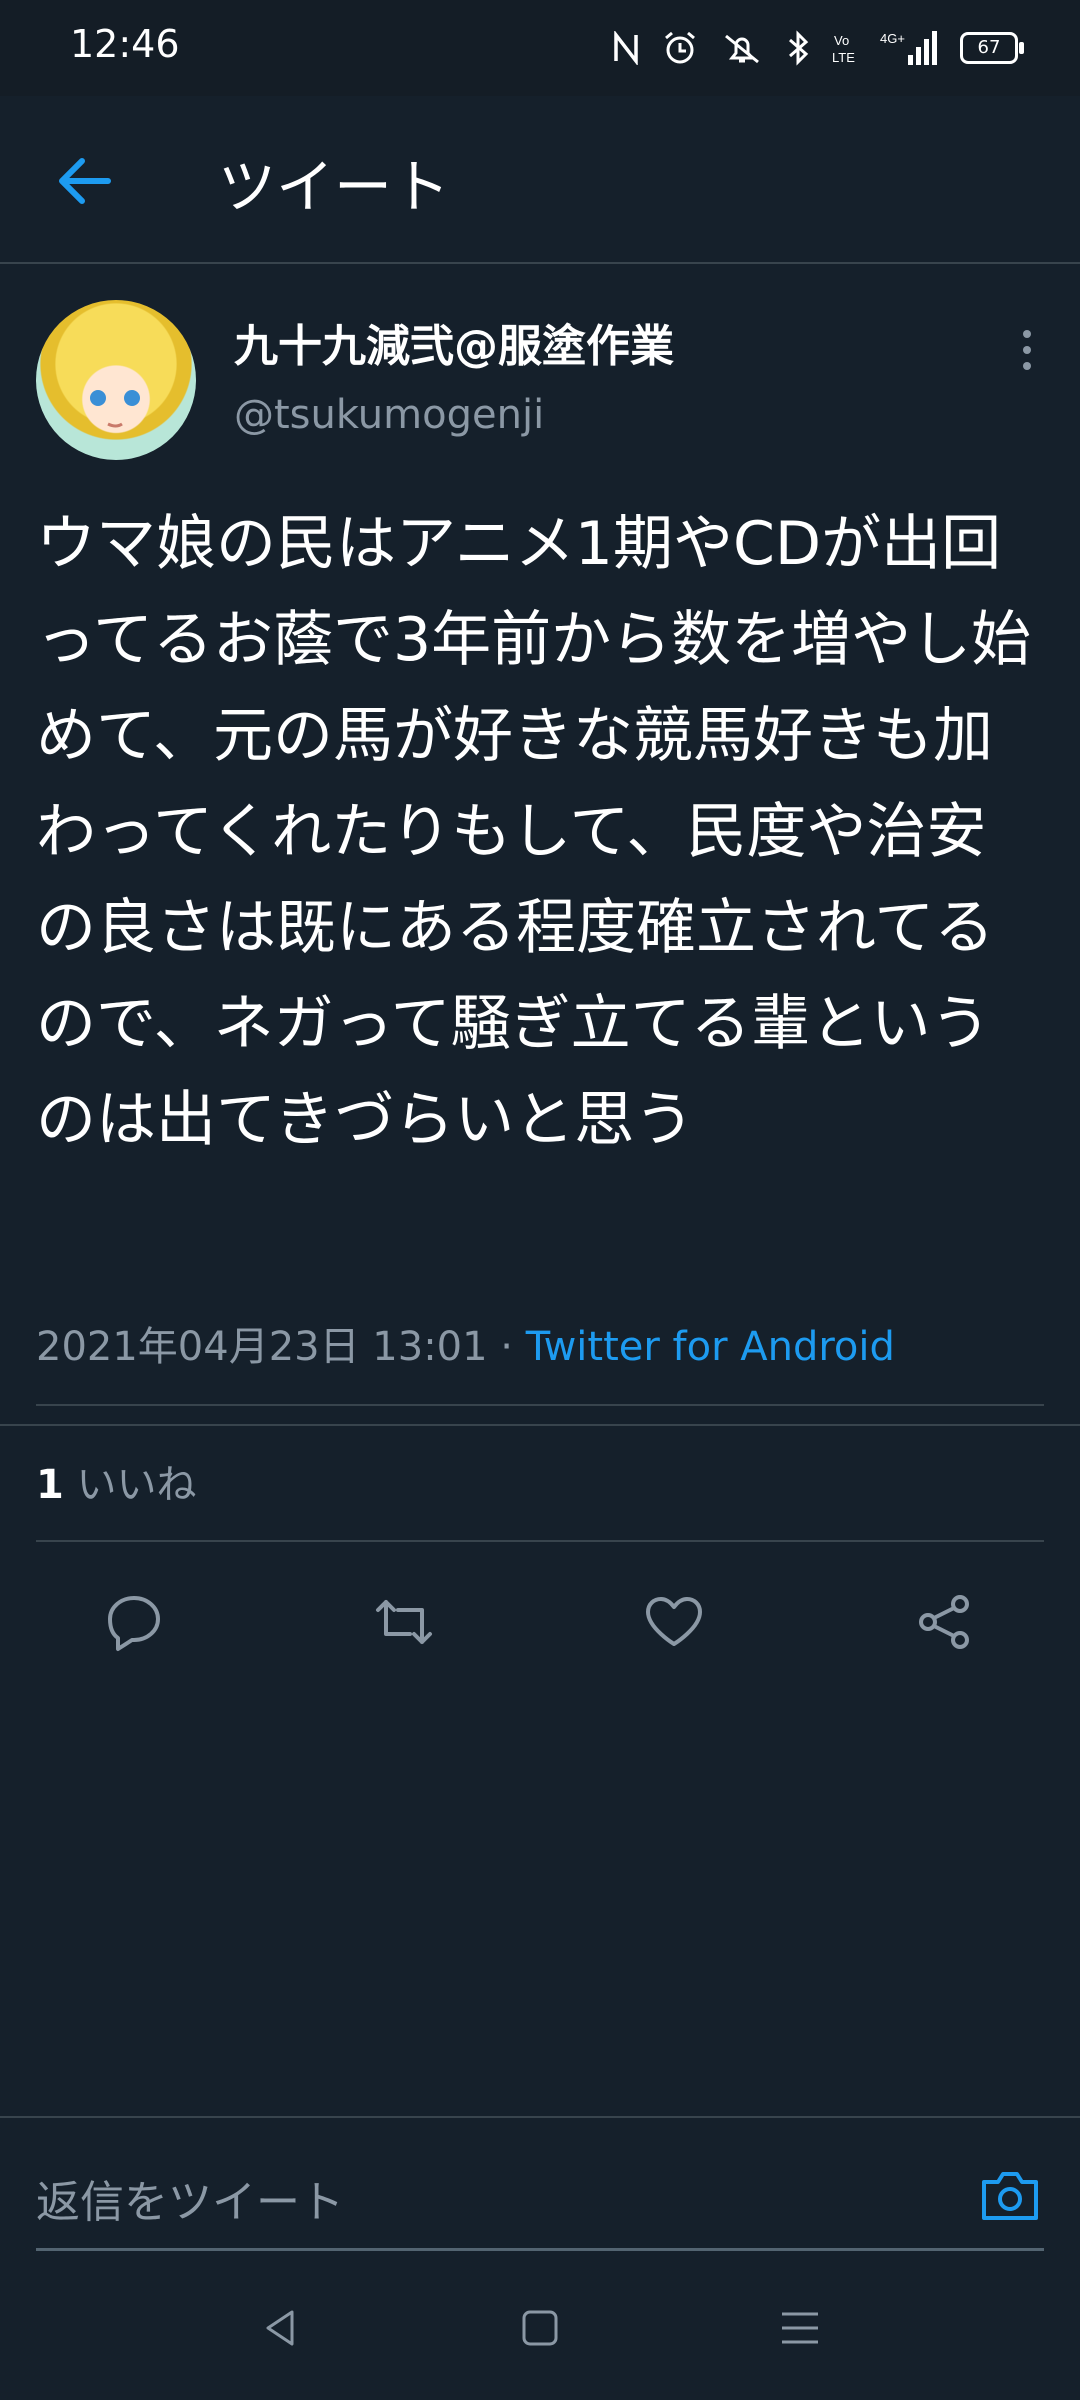 The width and height of the screenshot is (1080, 2400). I want to click on signal-icon: 4G+, so click(908, 48).